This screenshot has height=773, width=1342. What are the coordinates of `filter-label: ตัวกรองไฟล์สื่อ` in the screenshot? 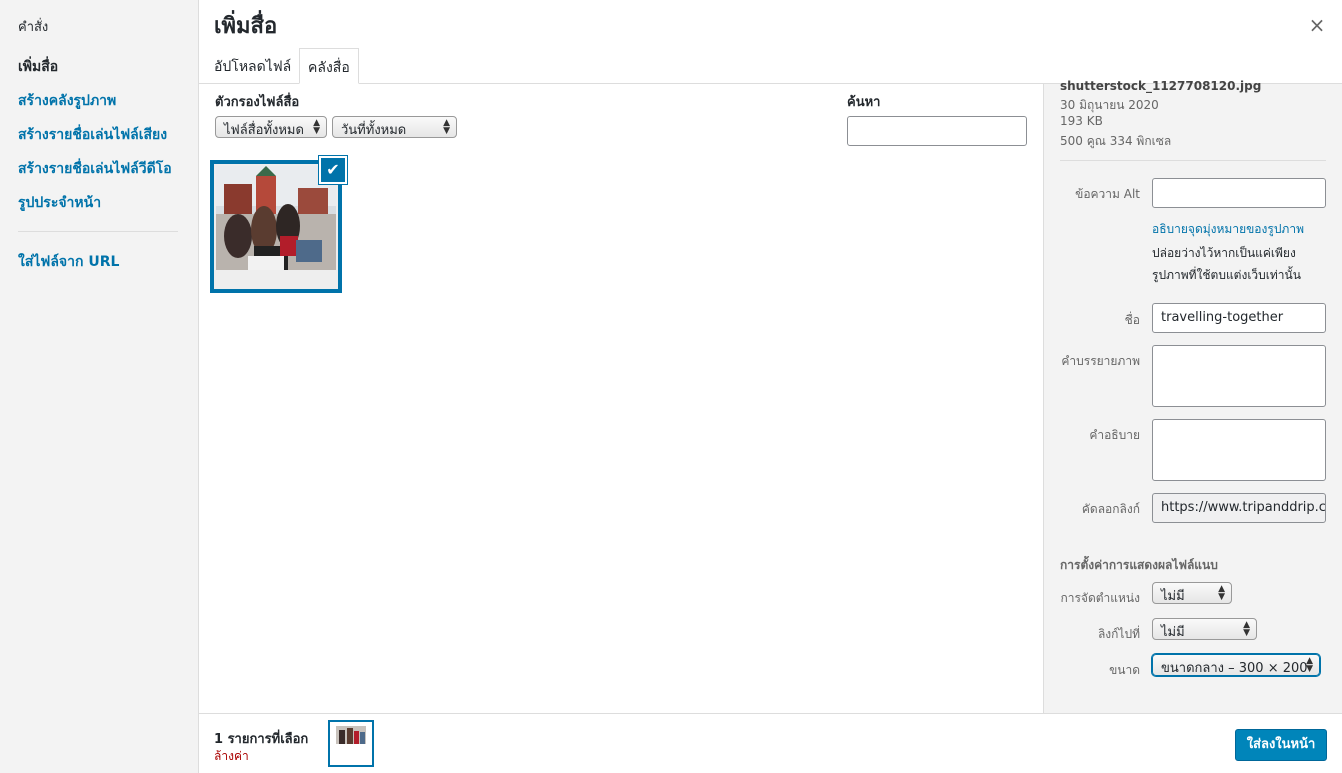 It's located at (257, 102).